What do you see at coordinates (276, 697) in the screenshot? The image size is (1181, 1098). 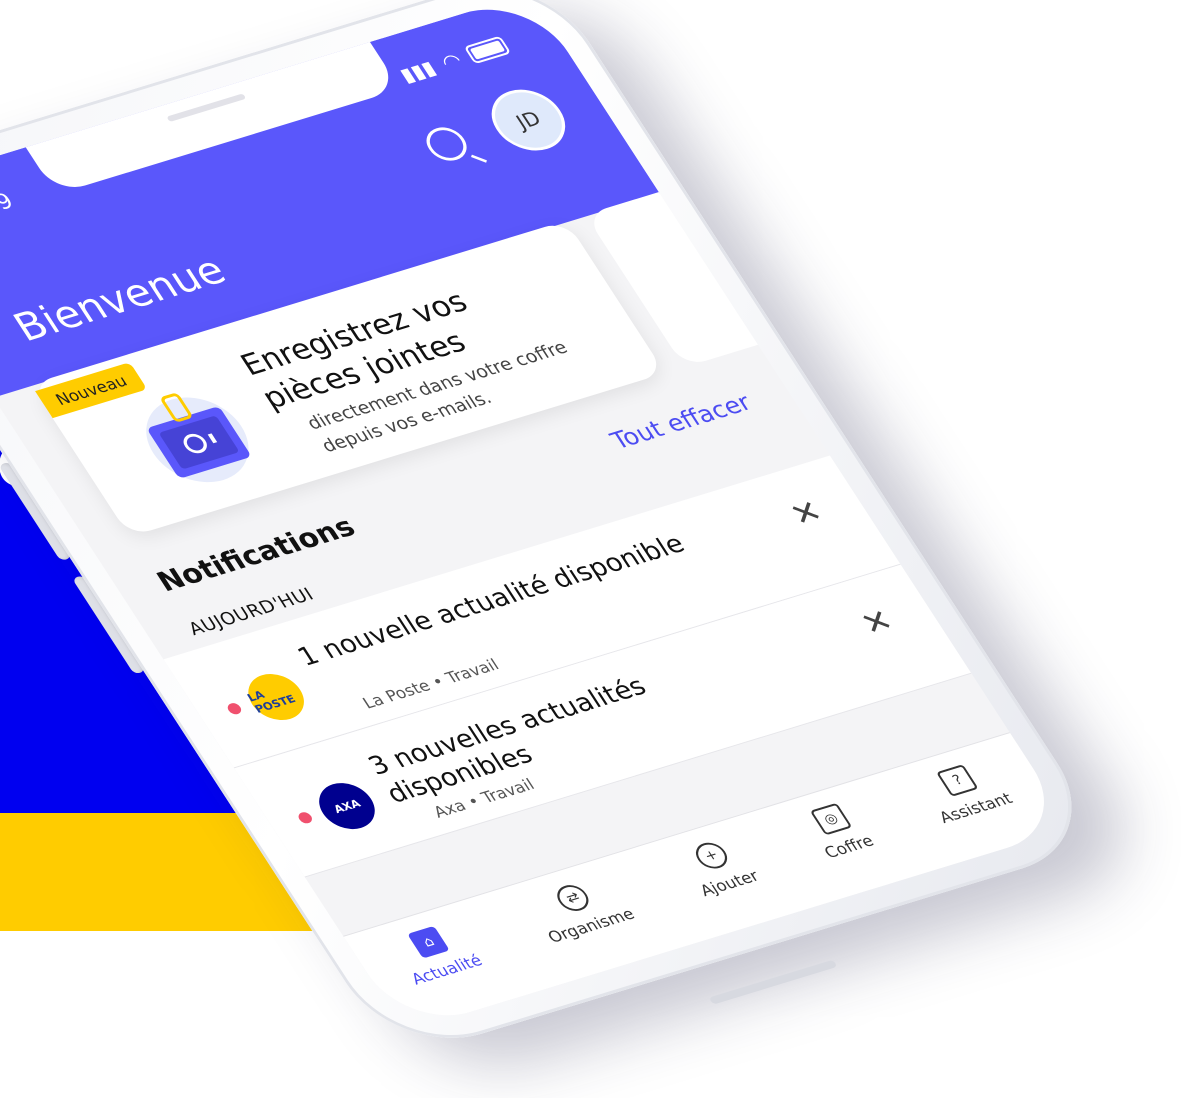 I see `la-poste-logo-icon: LA POSTE` at bounding box center [276, 697].